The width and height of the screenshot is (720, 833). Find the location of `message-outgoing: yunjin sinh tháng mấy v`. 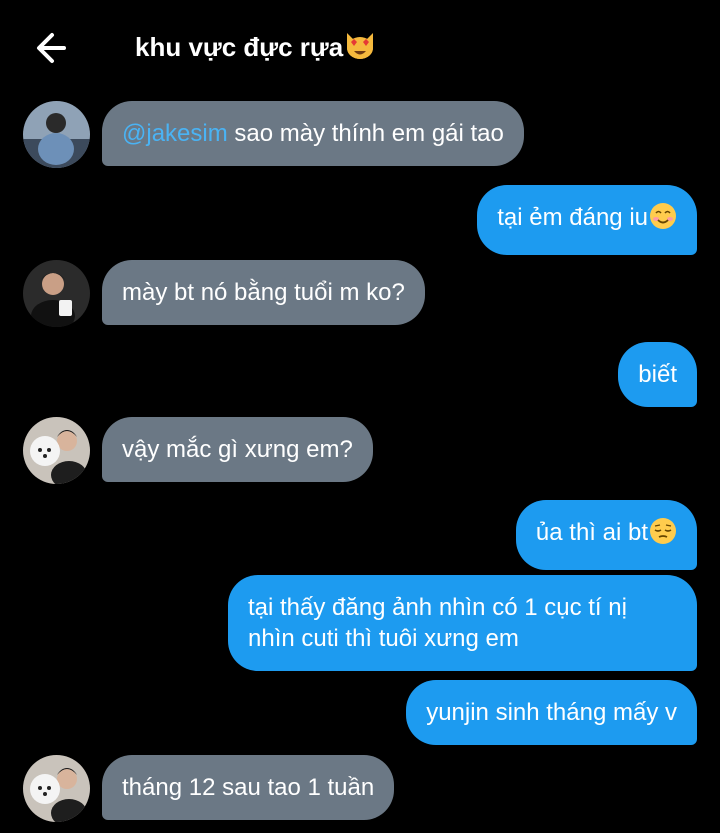

message-outgoing: yunjin sinh tháng mấy v is located at coordinates (551, 712).